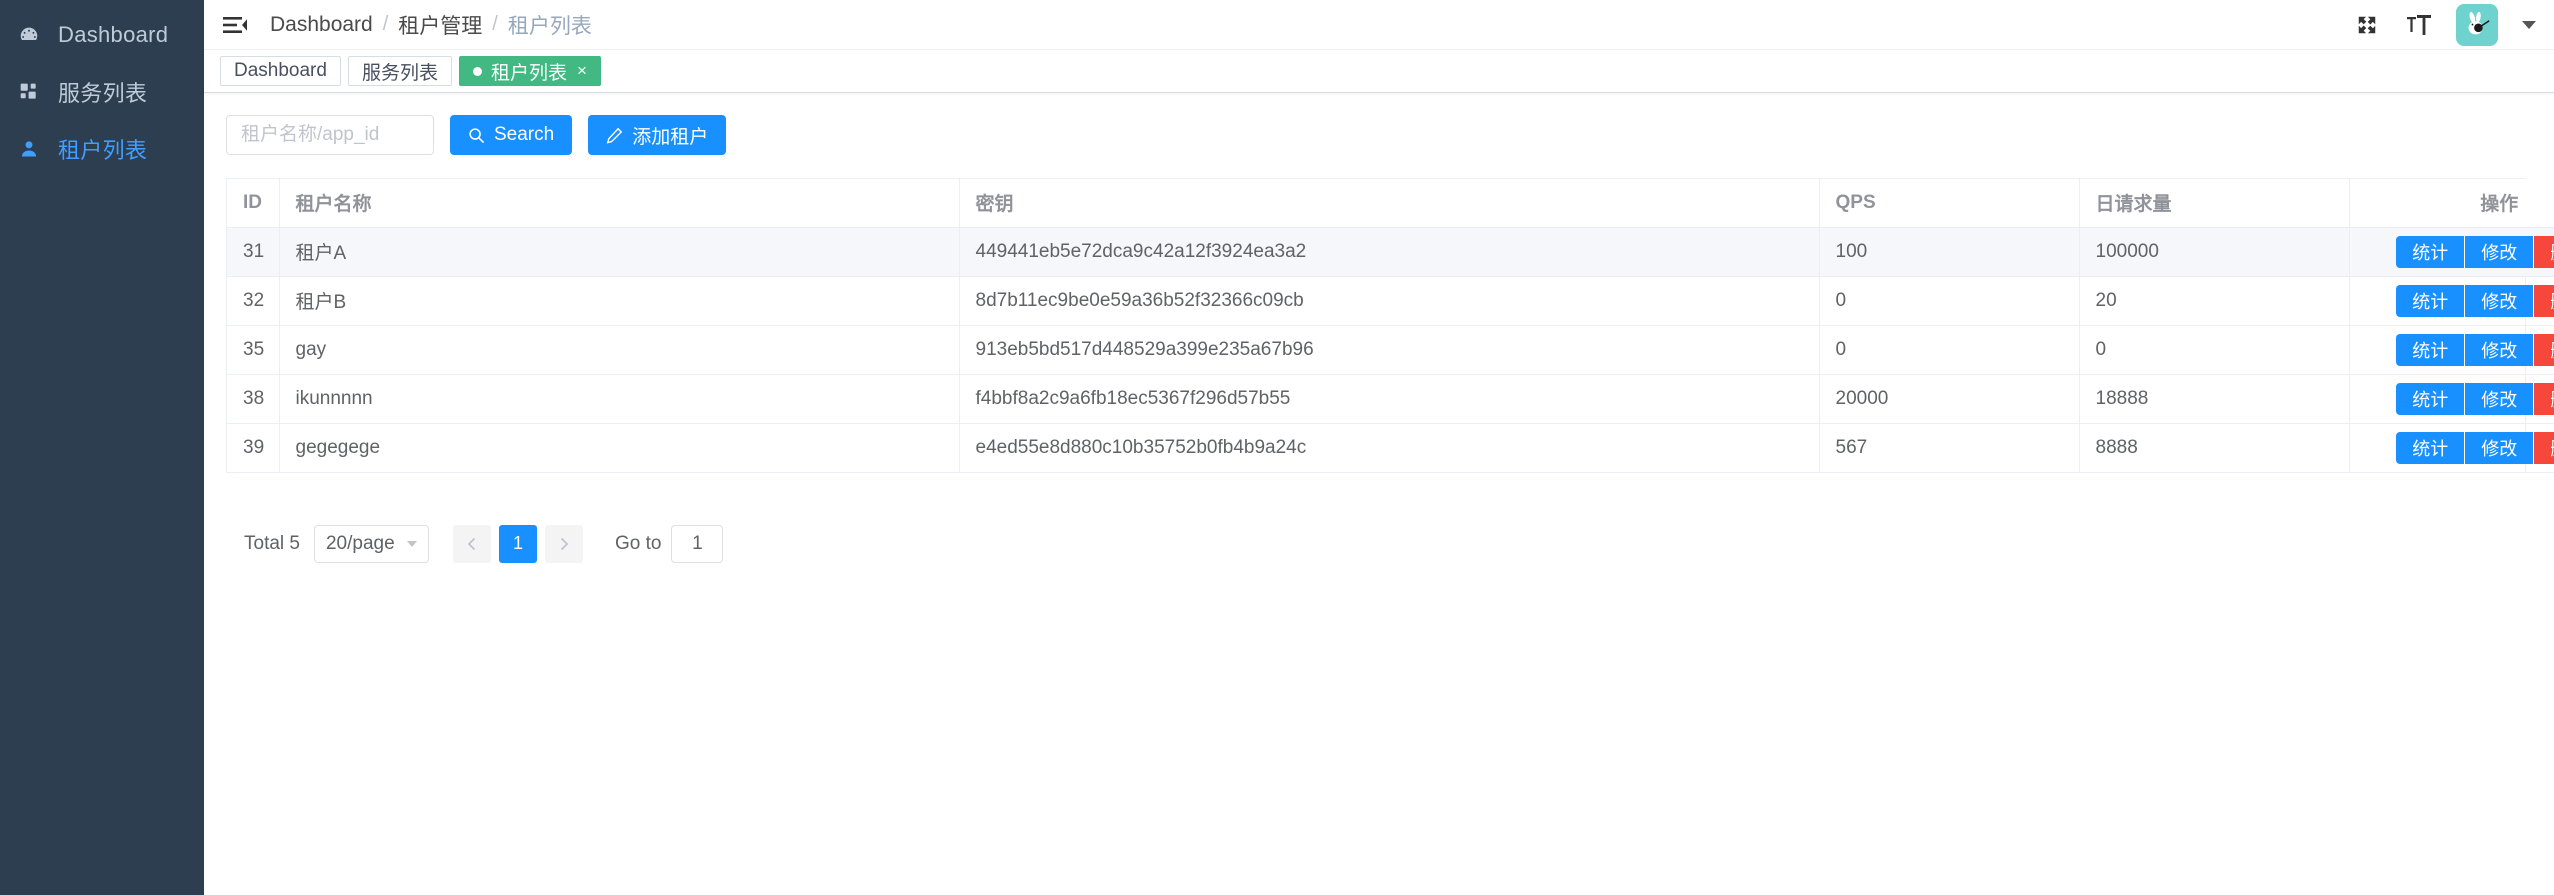  I want to click on tab-label: 服务列表, so click(399, 73).